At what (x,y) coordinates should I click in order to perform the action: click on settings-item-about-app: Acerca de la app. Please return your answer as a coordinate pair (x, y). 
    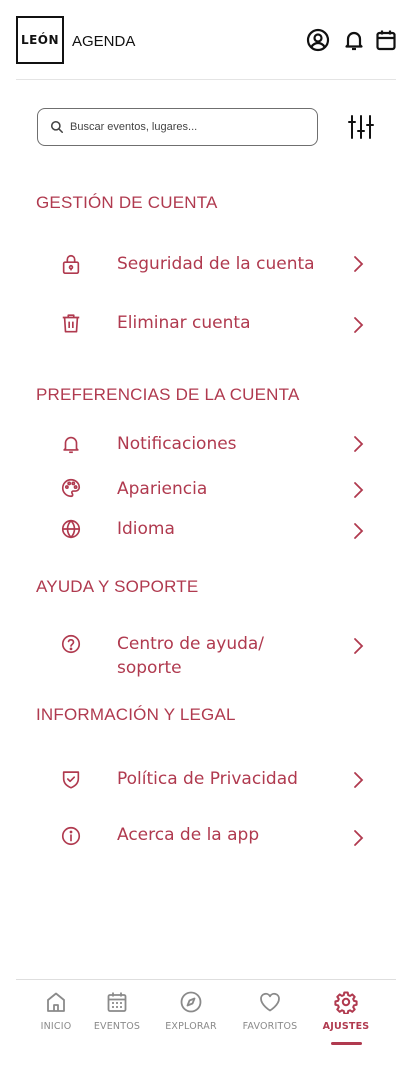
    Looking at the image, I should click on (216, 836).